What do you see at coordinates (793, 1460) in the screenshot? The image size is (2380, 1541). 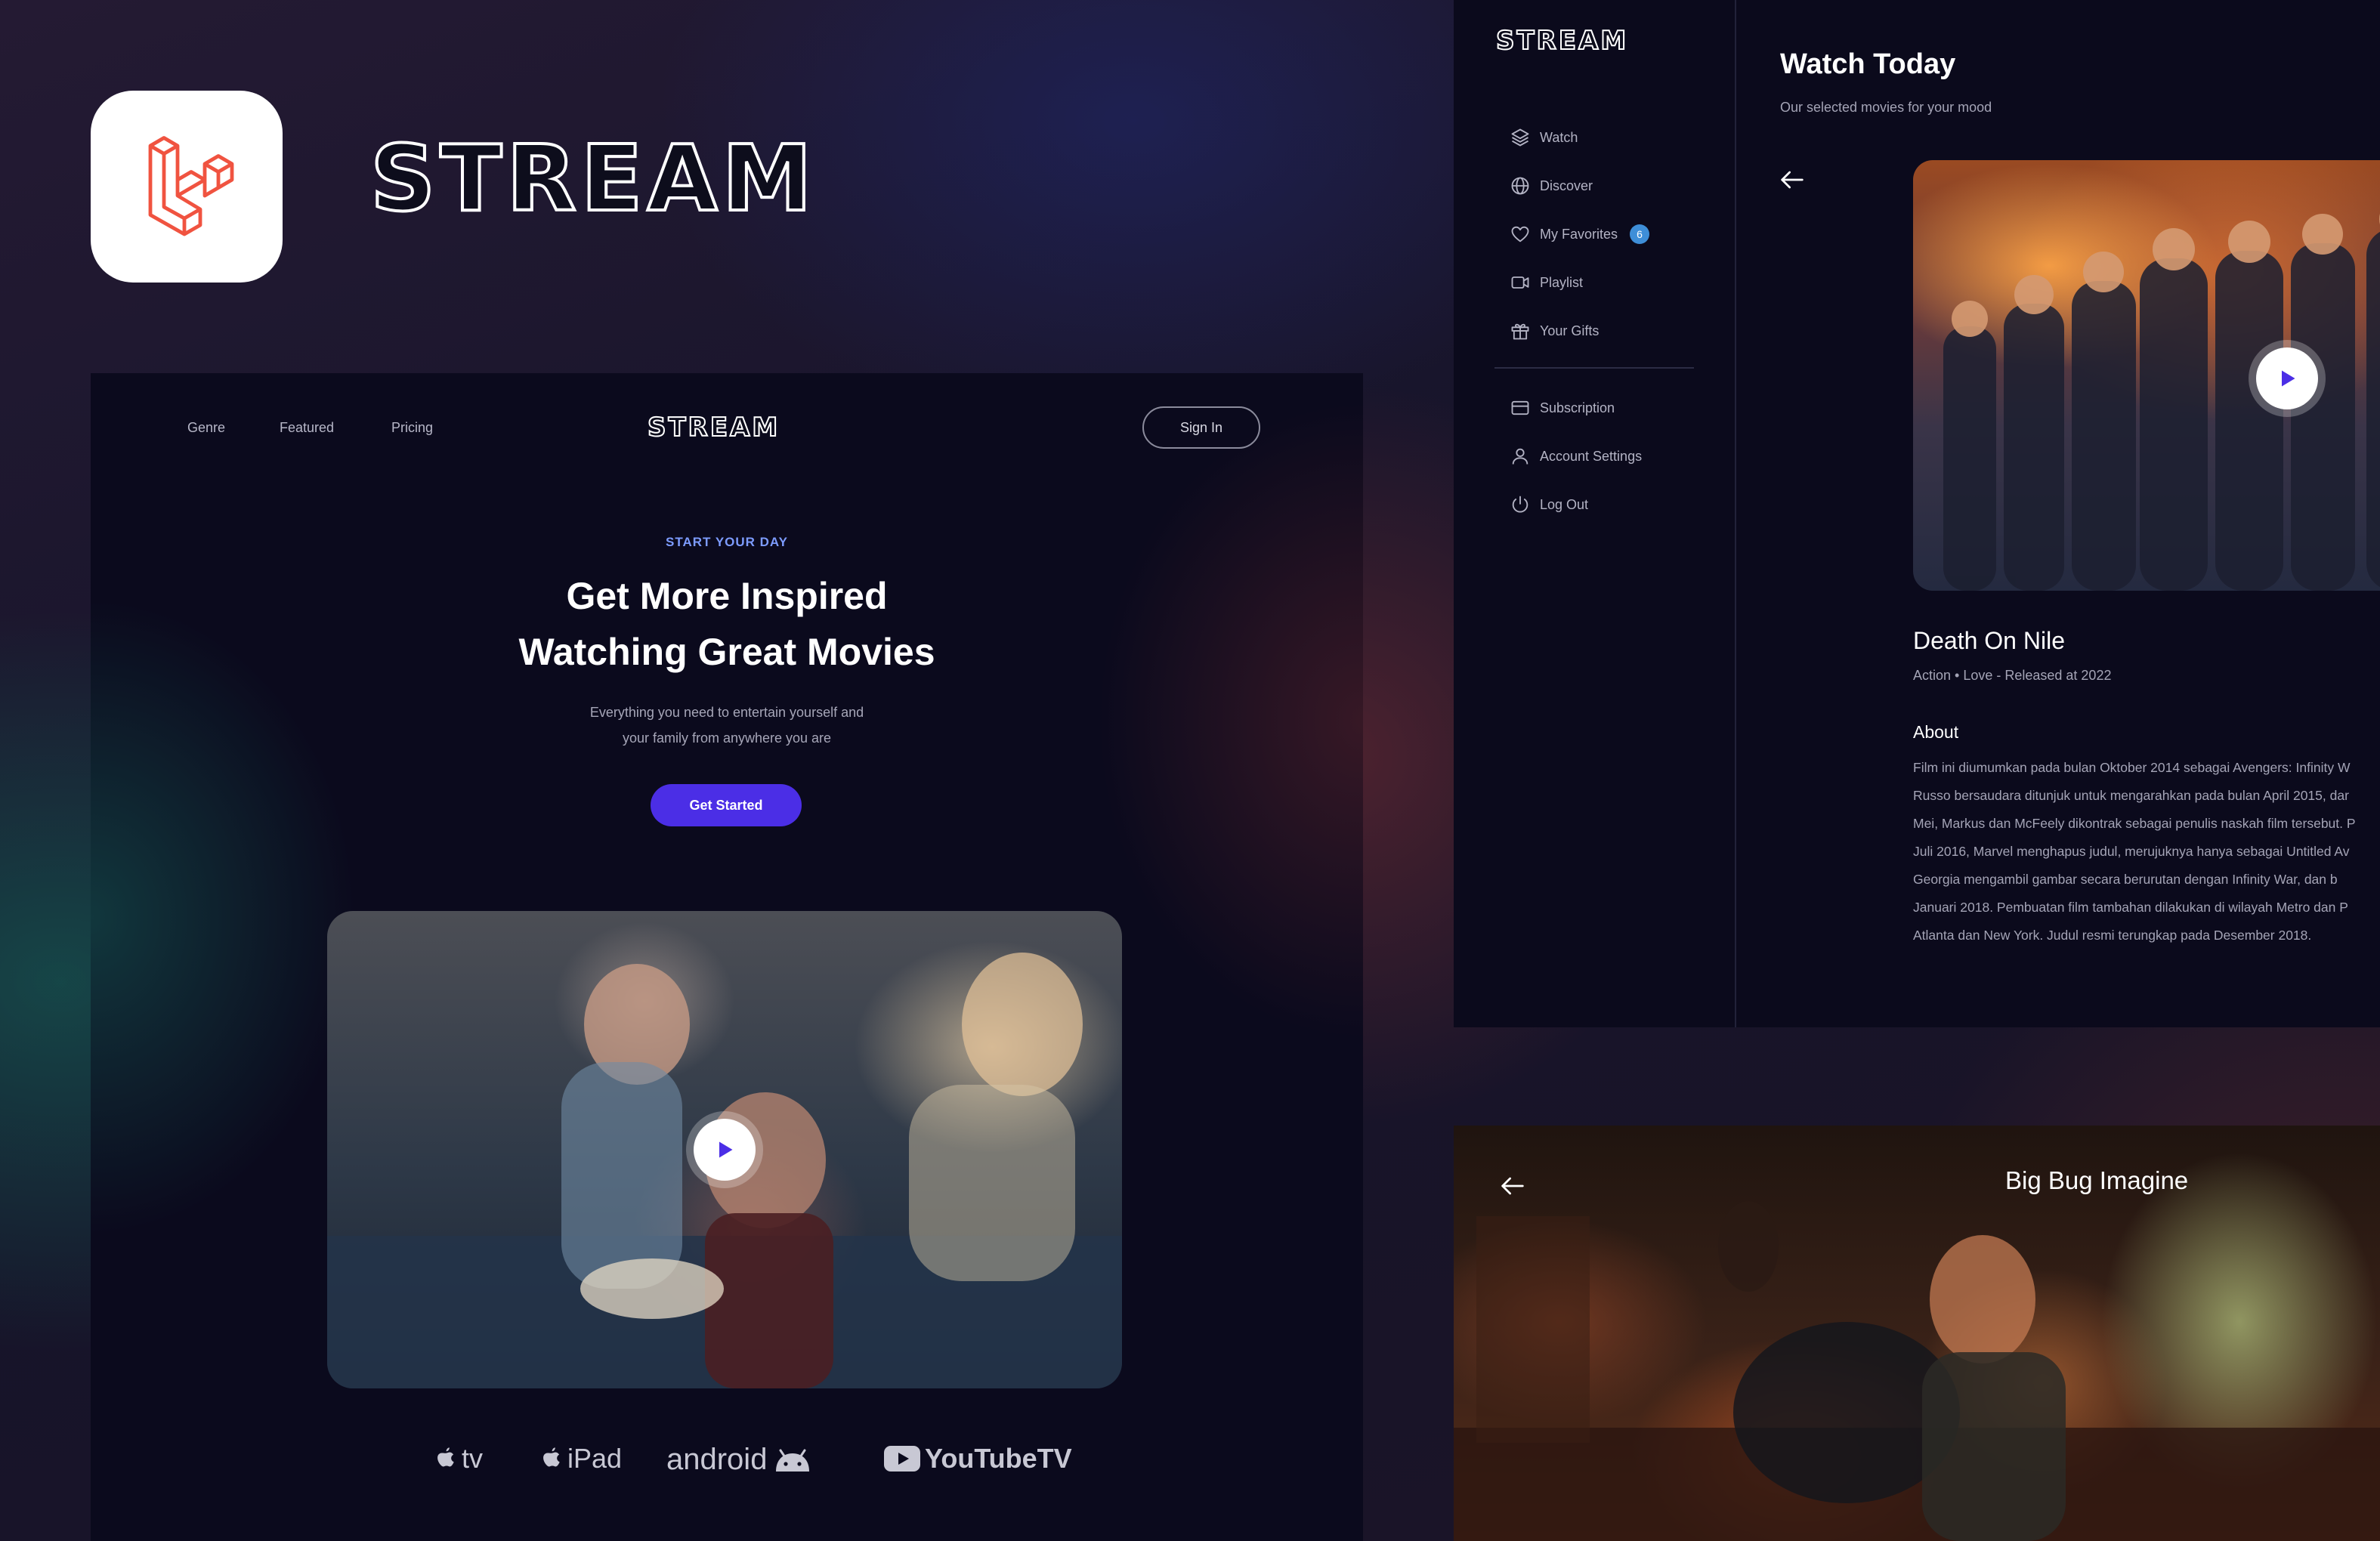 I see `android-robot-icon` at bounding box center [793, 1460].